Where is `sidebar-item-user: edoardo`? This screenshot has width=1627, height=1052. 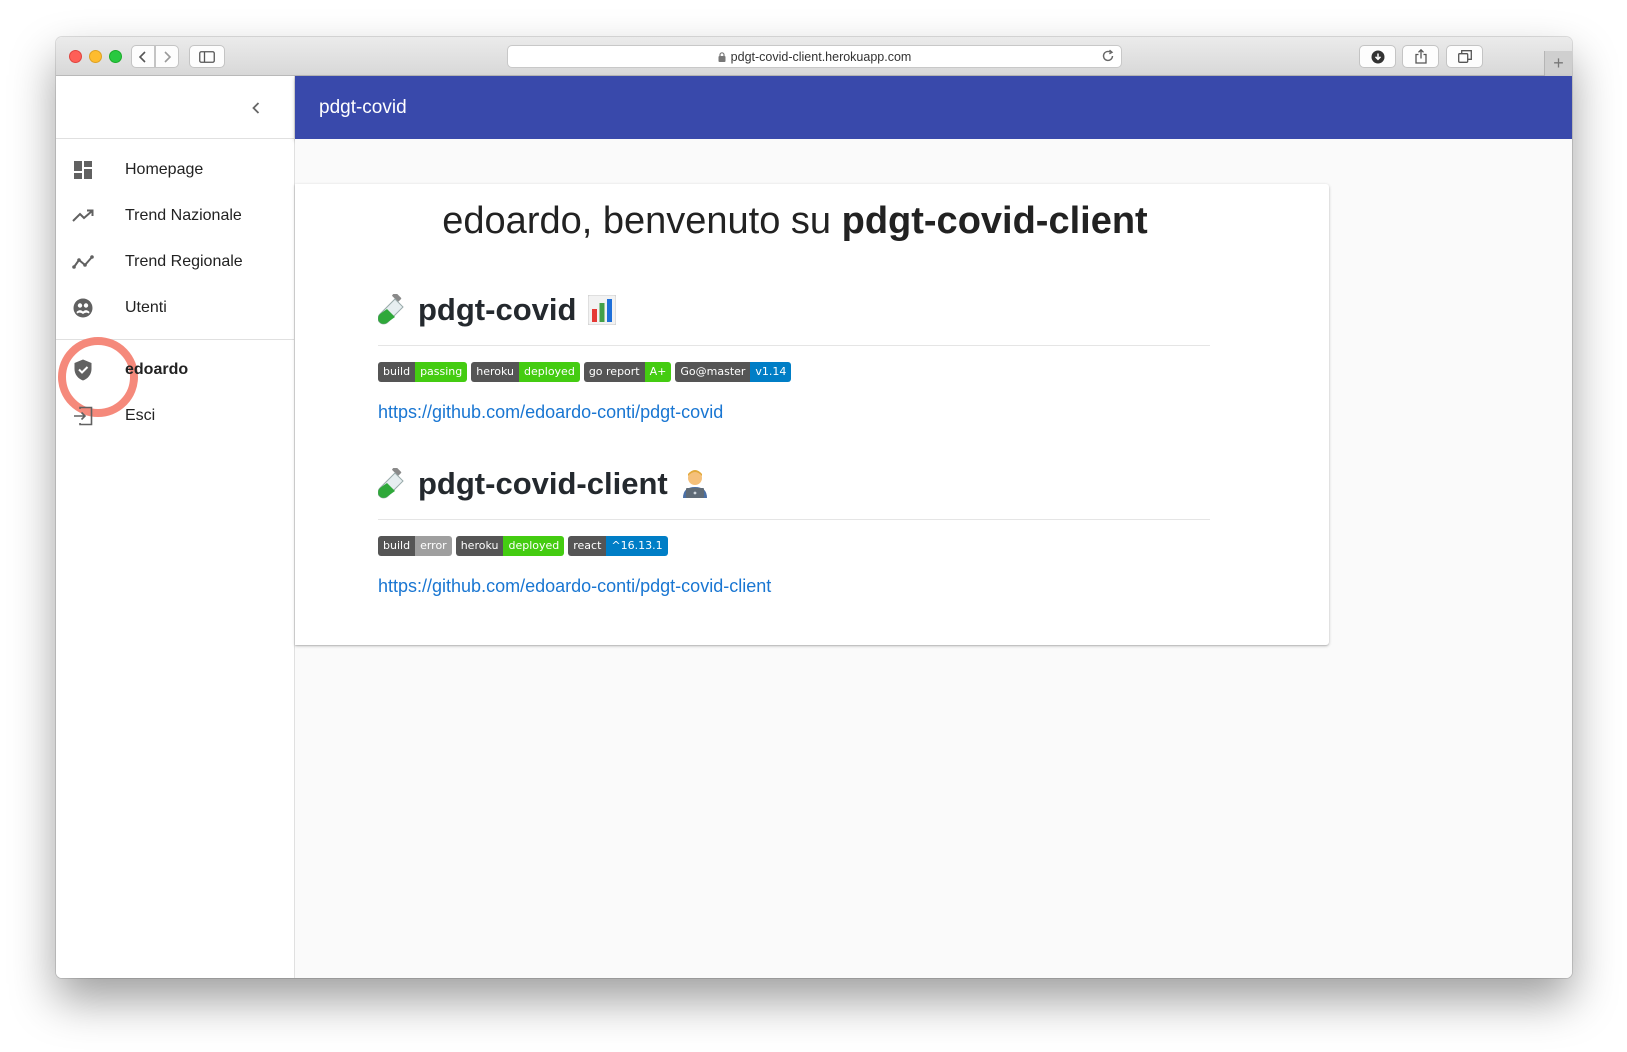
sidebar-item-user: edoardo is located at coordinates (175, 377).